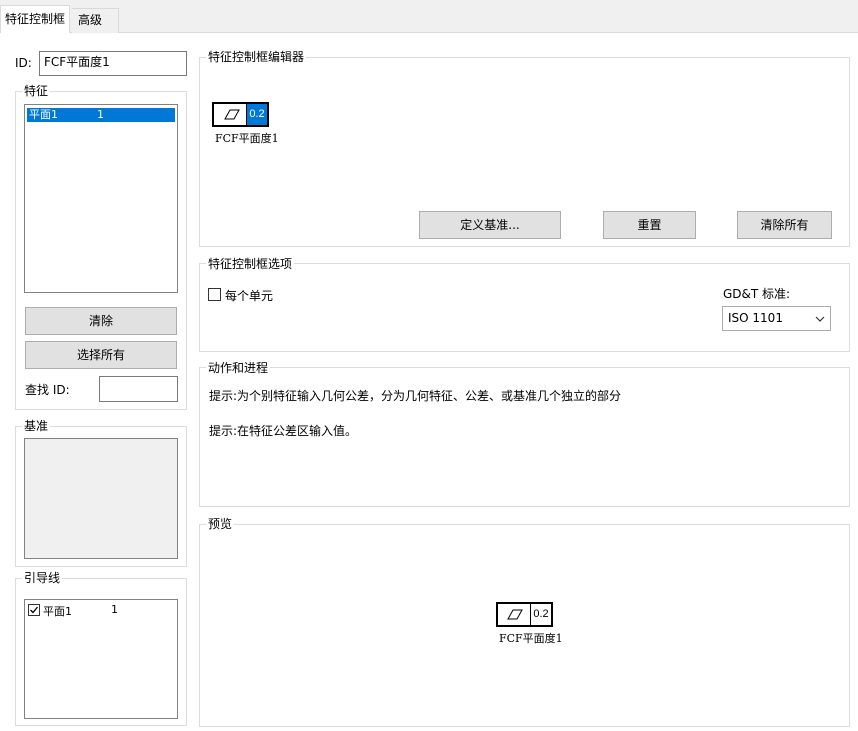  What do you see at coordinates (42, 578) in the screenshot?
I see `leader-group-label: 引导线` at bounding box center [42, 578].